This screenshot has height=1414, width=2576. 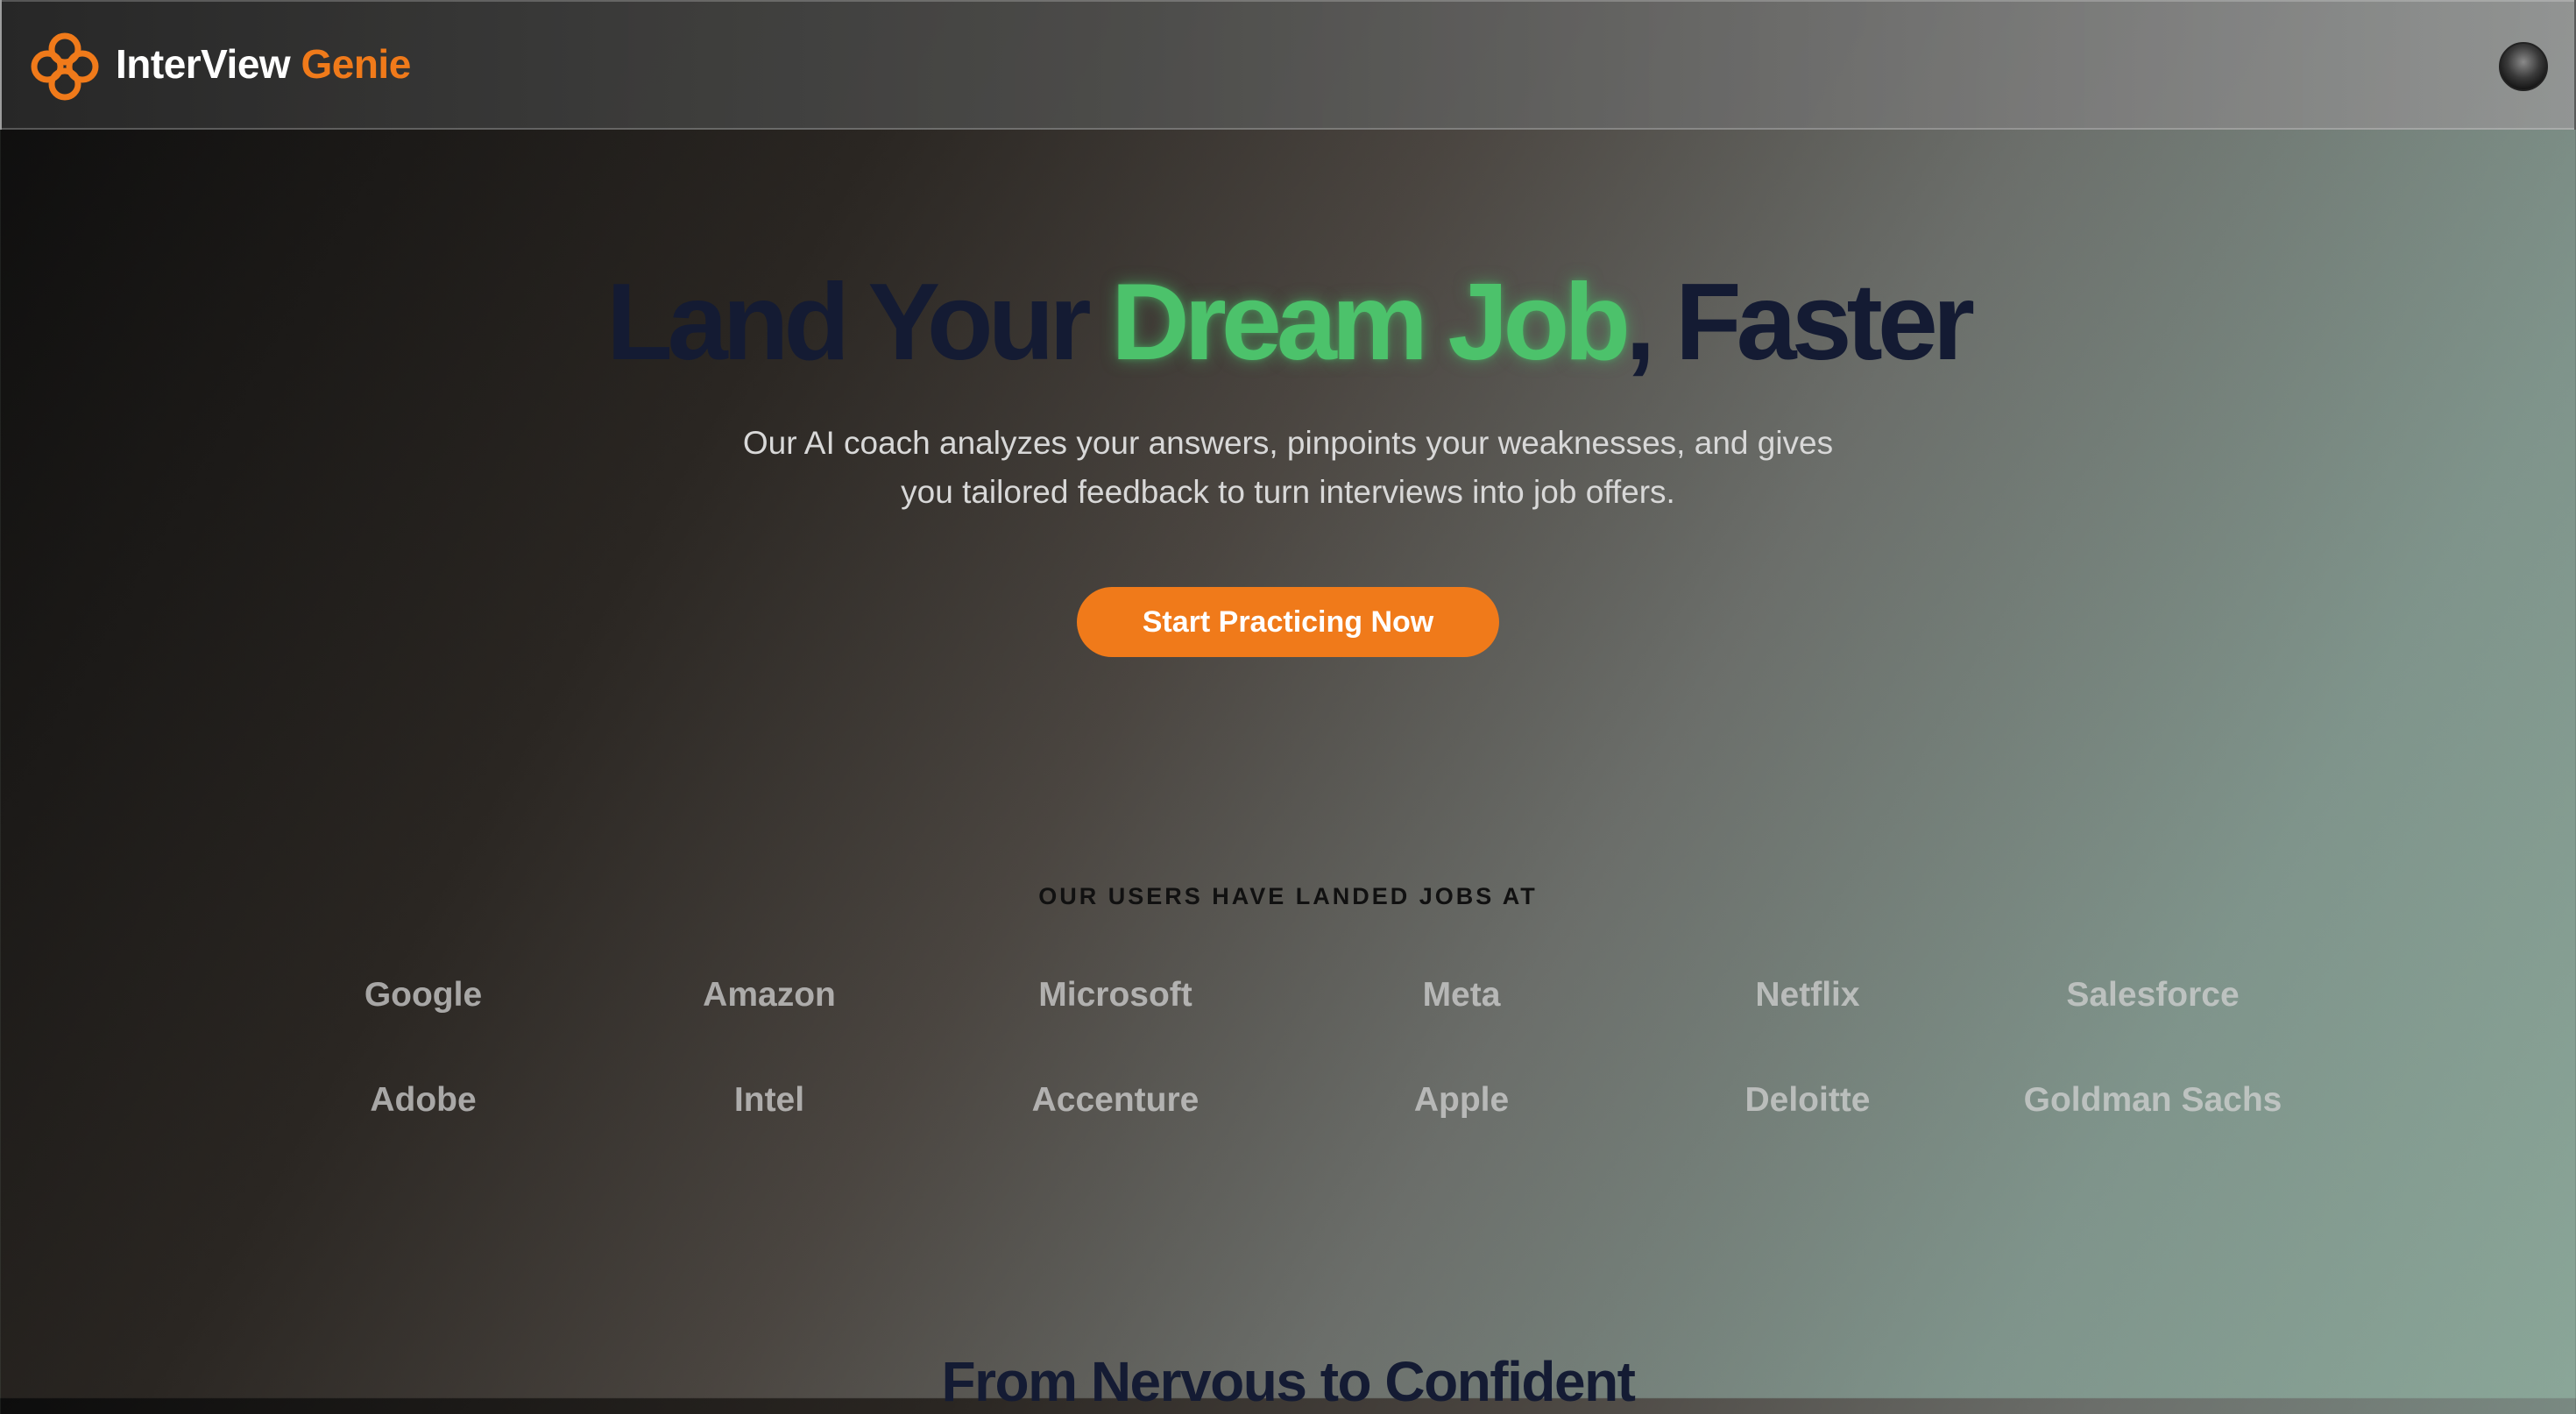 I want to click on top-navbar: InterView Genie, so click(x=1288, y=65).